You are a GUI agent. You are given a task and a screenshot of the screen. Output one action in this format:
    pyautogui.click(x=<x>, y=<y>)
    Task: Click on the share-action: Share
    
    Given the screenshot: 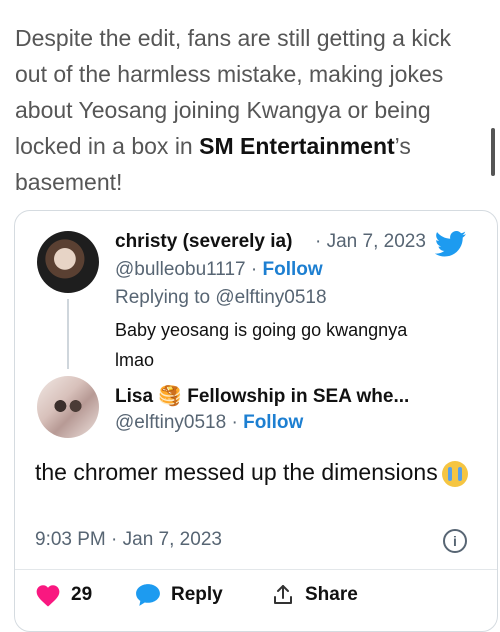 What is the action you would take?
    pyautogui.click(x=314, y=595)
    